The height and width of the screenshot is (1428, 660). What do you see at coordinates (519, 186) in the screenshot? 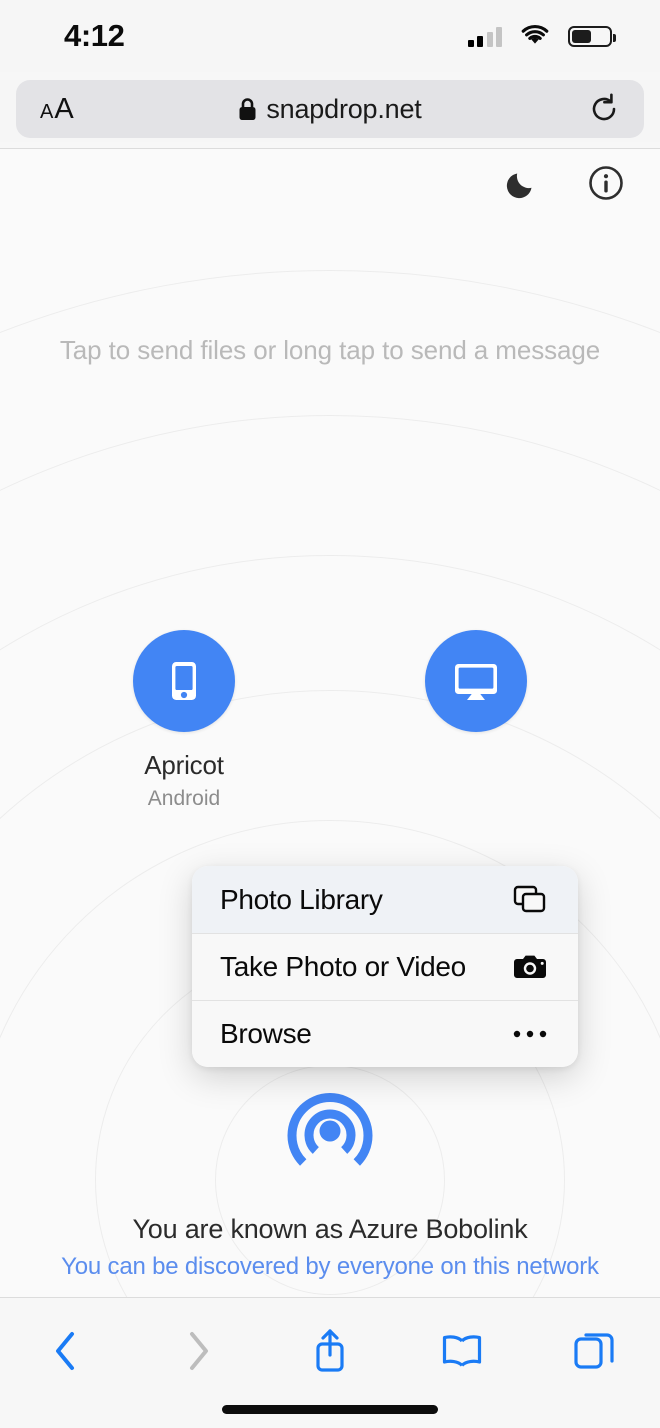
I see `moon-icon` at bounding box center [519, 186].